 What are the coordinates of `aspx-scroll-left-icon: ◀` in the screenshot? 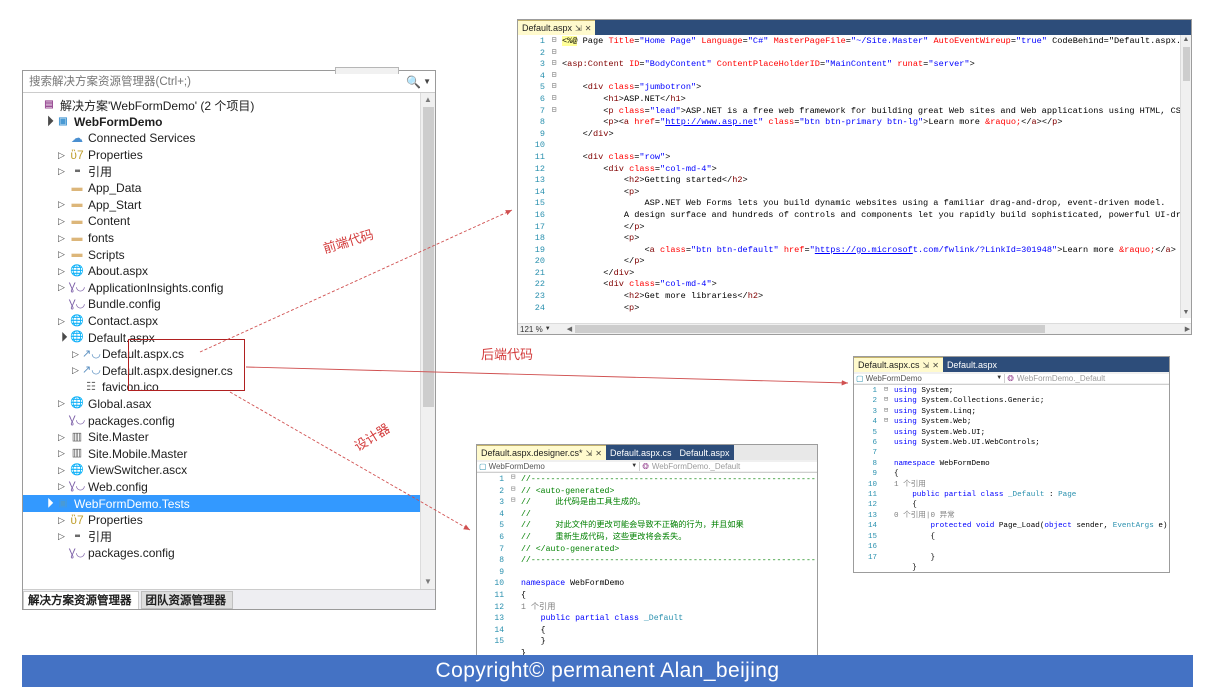 It's located at (569, 329).